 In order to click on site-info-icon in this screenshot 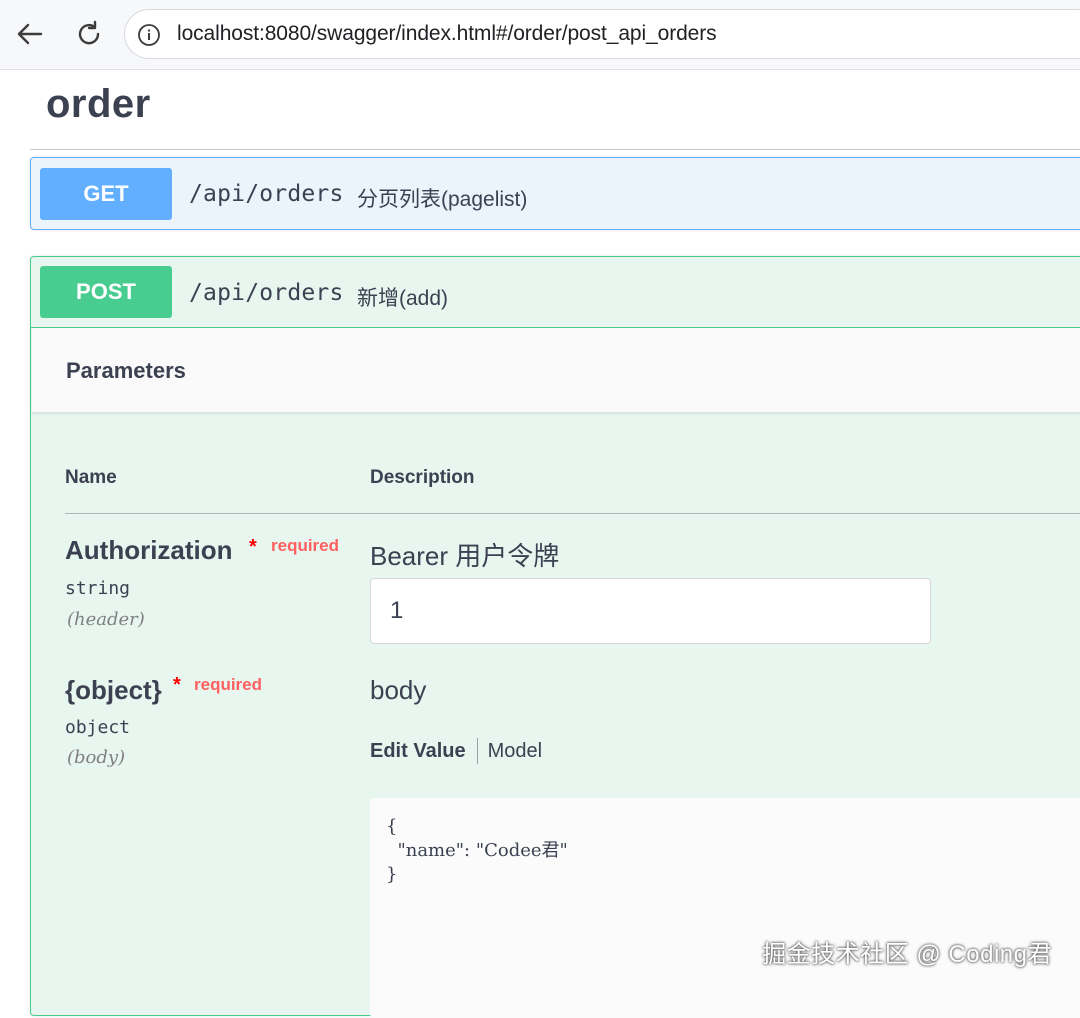, I will do `click(149, 35)`.